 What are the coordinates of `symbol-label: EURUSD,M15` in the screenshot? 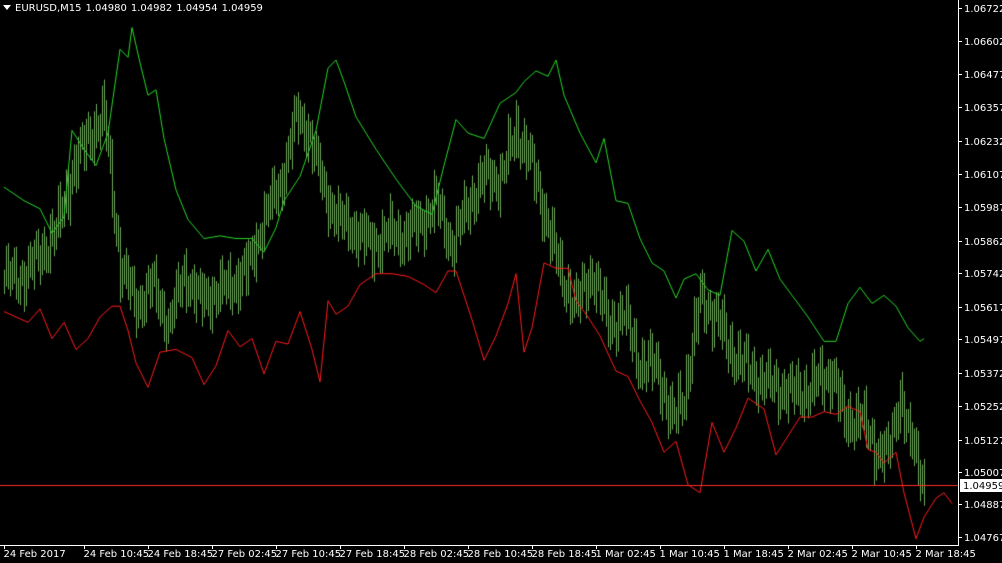 It's located at (48, 8).